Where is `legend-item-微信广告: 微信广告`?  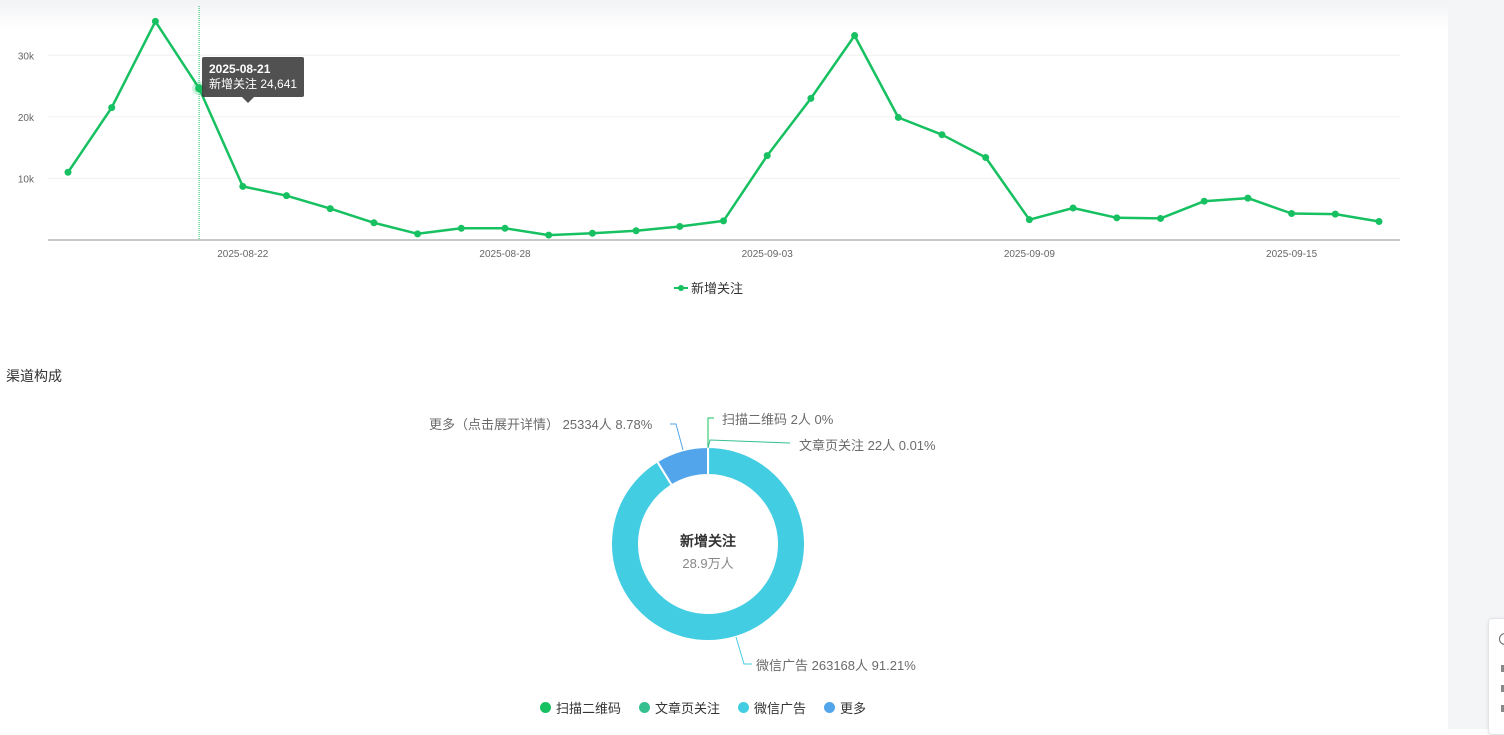
legend-item-微信广告: 微信广告 is located at coordinates (772, 707).